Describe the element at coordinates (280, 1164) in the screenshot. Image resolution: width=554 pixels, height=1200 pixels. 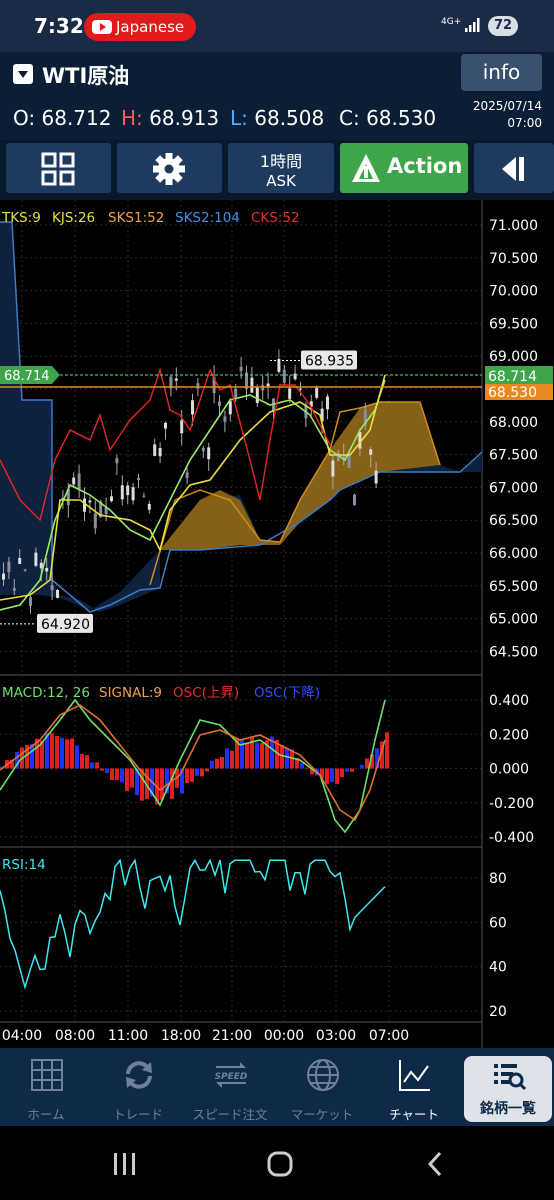
I see `home-icon` at that location.